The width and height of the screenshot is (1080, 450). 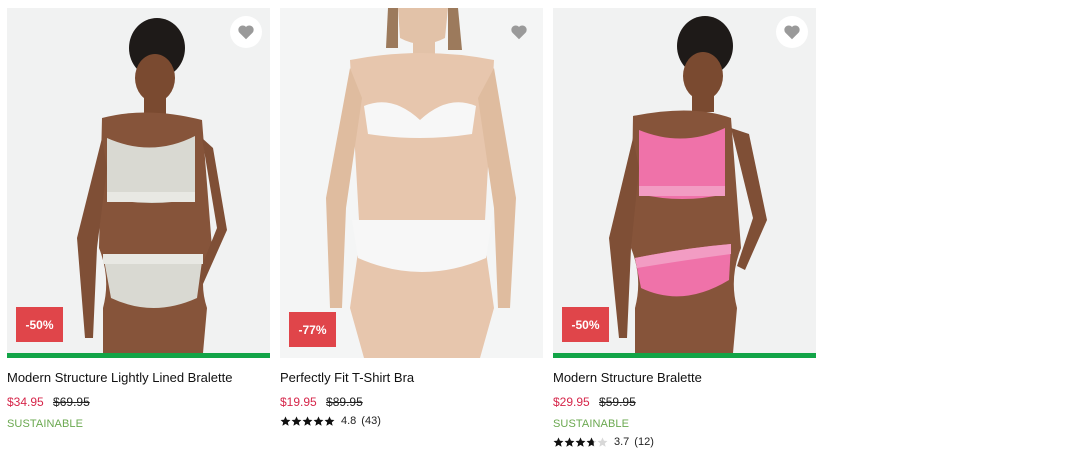 What do you see at coordinates (138, 378) in the screenshot?
I see `product-title: Modern Structure Lightly Lined Bralette` at bounding box center [138, 378].